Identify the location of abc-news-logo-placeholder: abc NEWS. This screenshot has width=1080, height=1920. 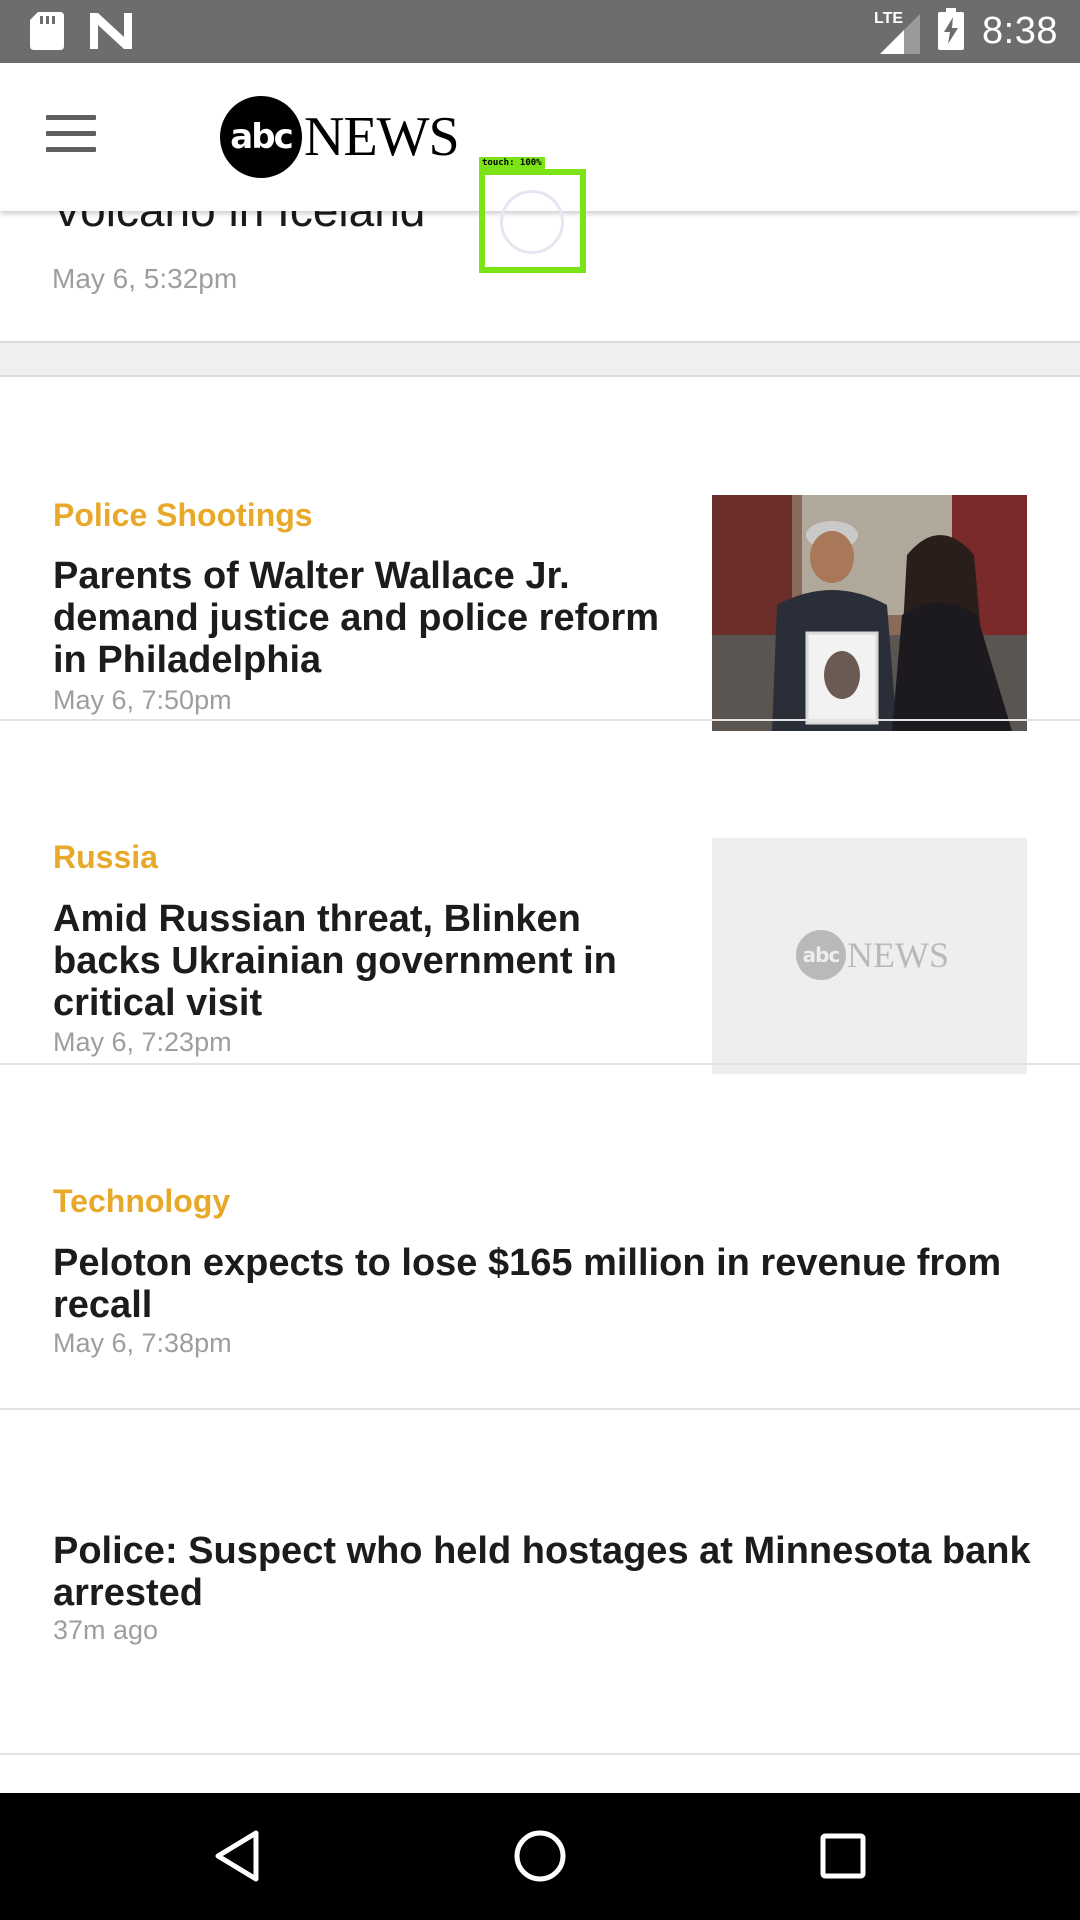
(872, 955).